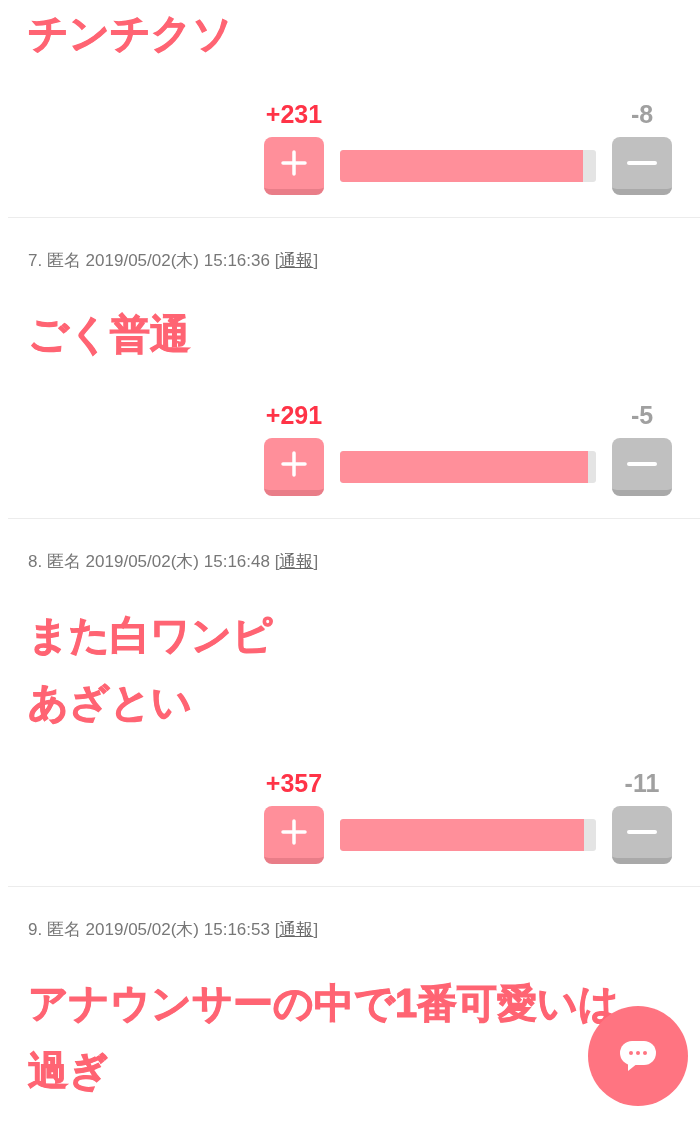  I want to click on comment-text: チンチクソ, so click(130, 33).